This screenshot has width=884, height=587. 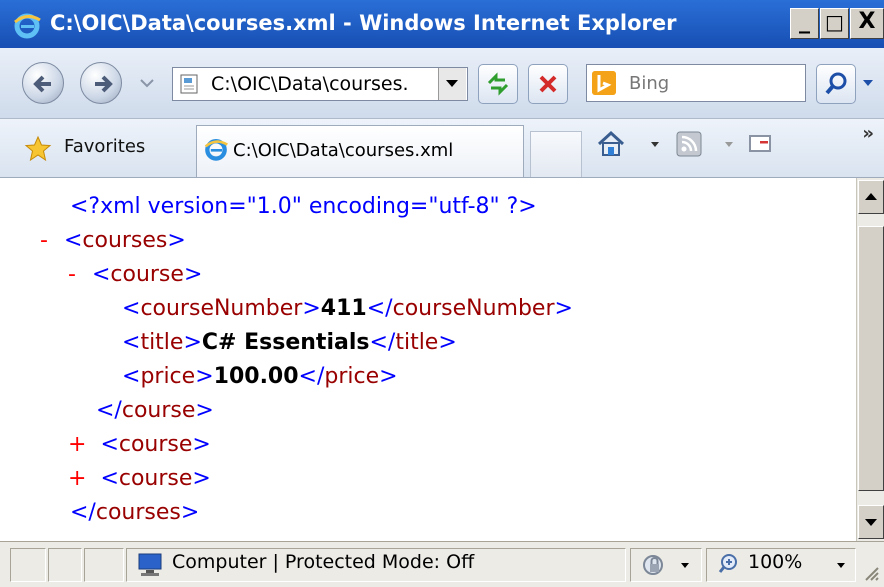 I want to click on favorites-star-icon, so click(x=38, y=149).